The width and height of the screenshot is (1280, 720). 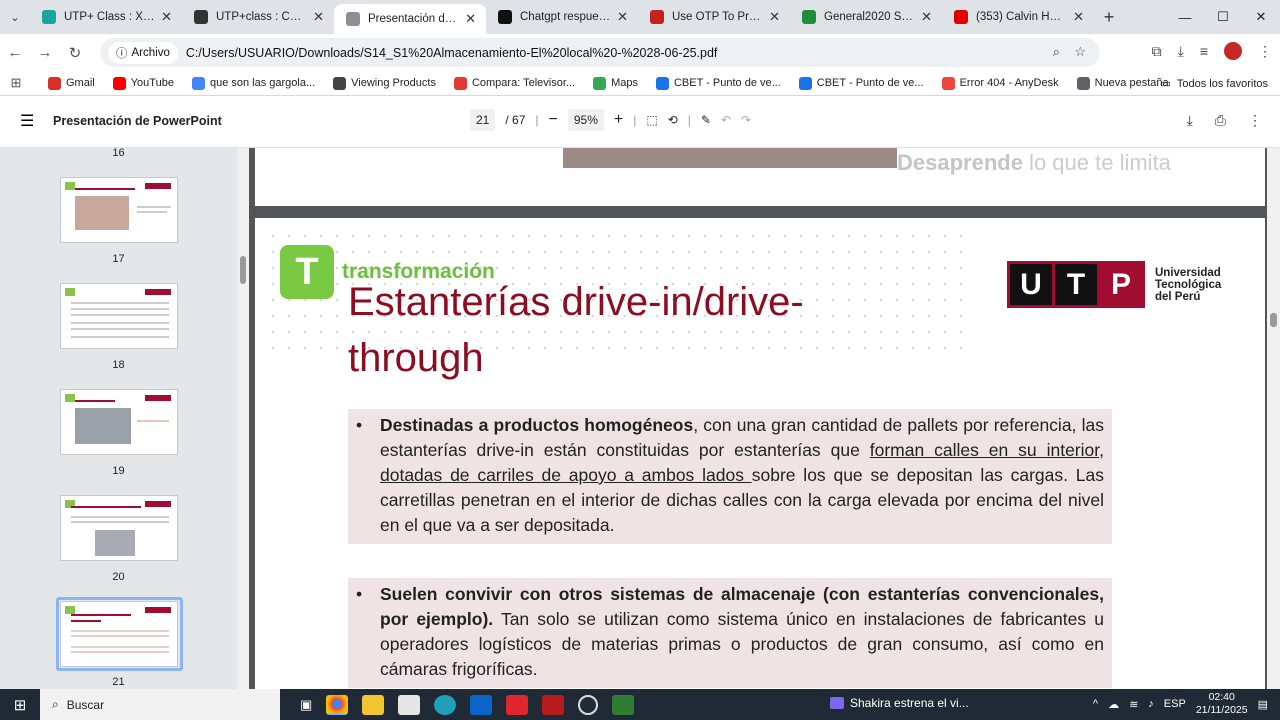 What do you see at coordinates (1114, 284) in the screenshot?
I see `utp-logo: U T P Universidad Tecnológica del Perú` at bounding box center [1114, 284].